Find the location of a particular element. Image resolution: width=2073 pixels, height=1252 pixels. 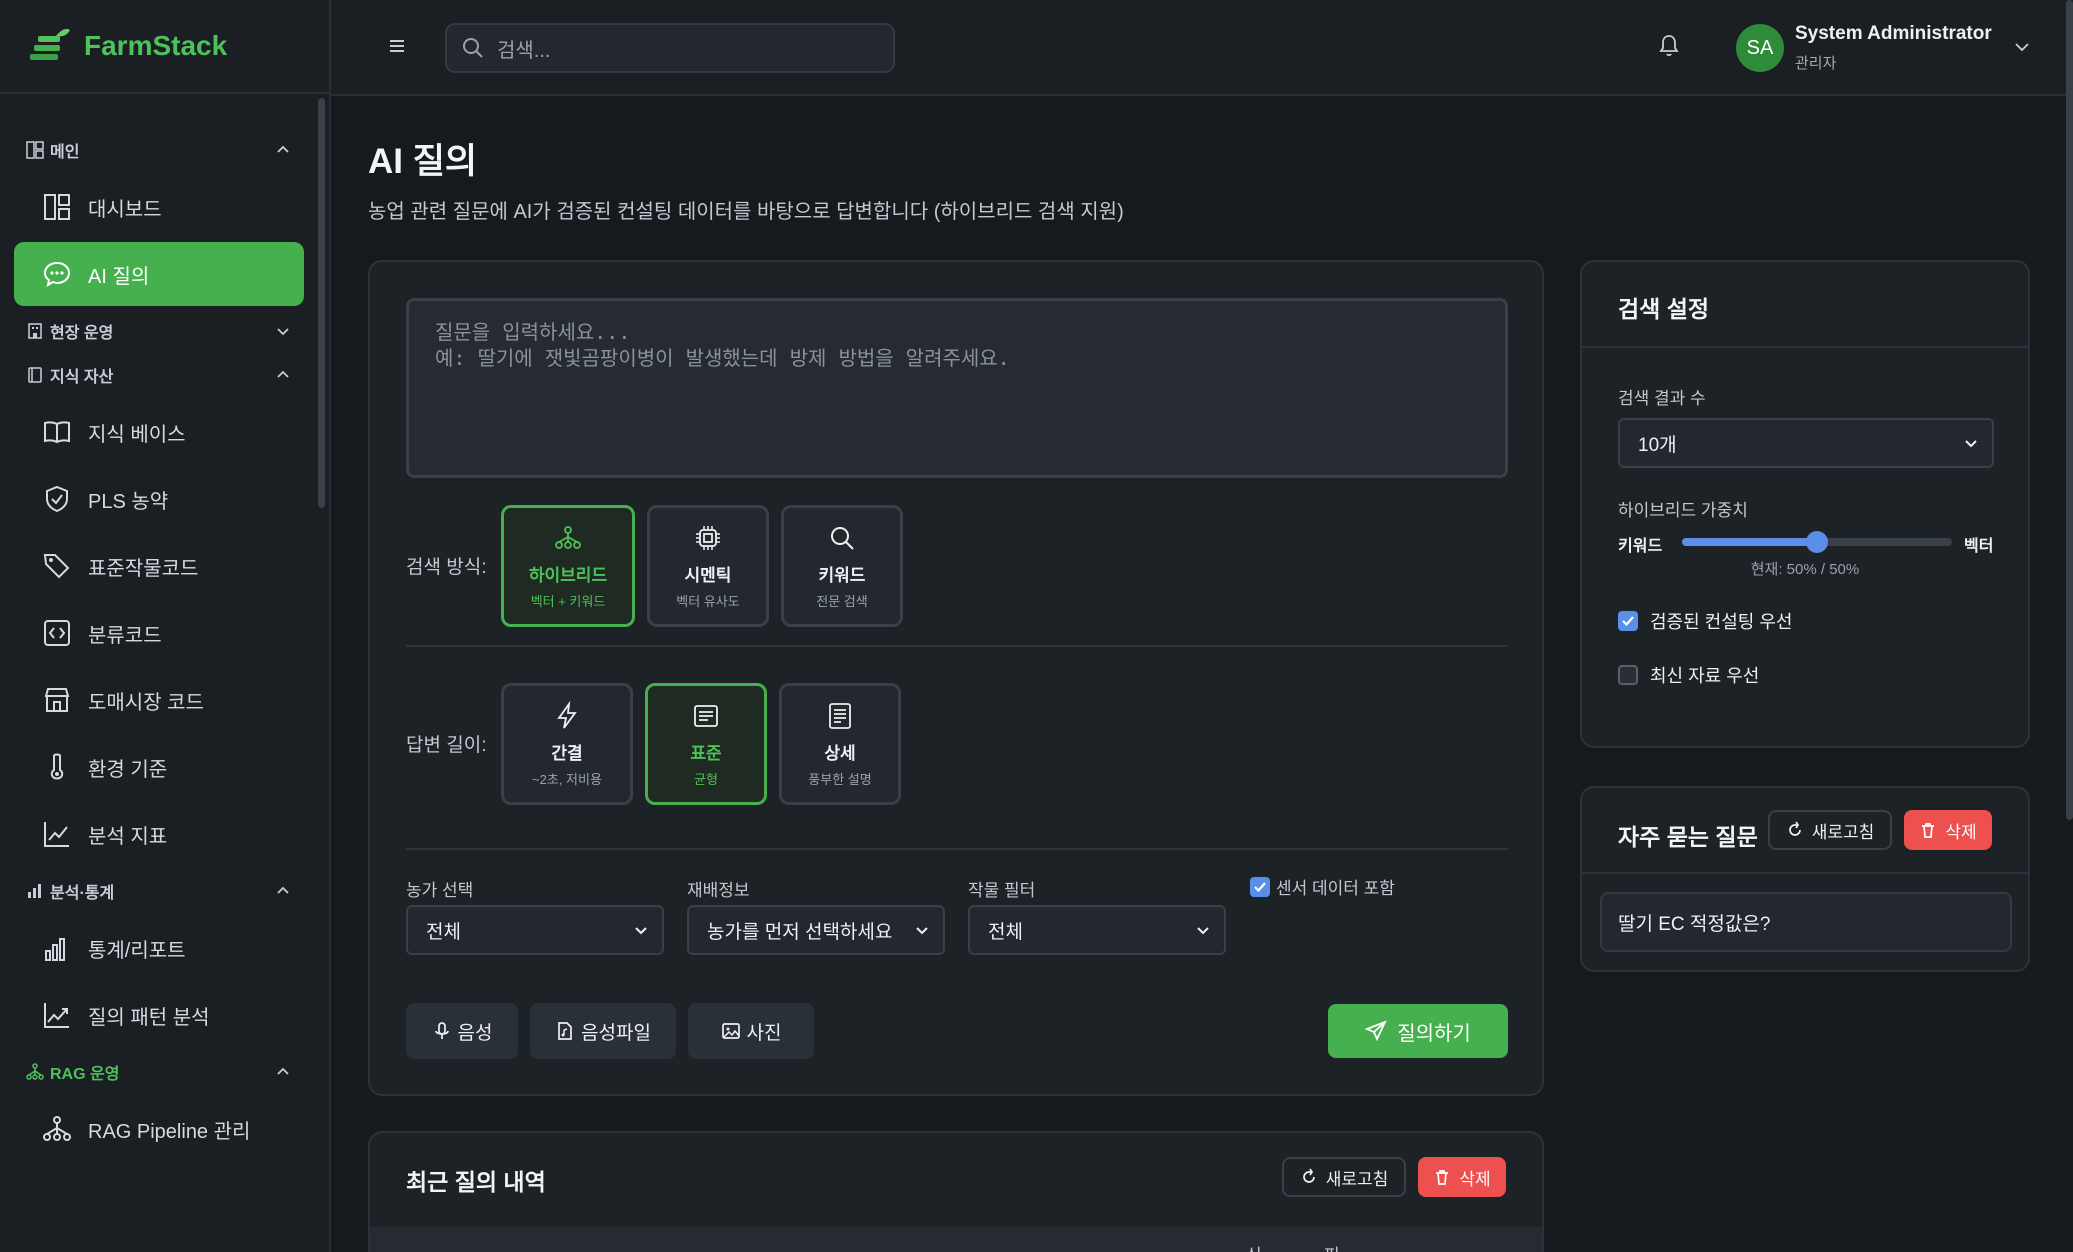

faq-item: 딸기 EC 적정값은? is located at coordinates (1806, 922).